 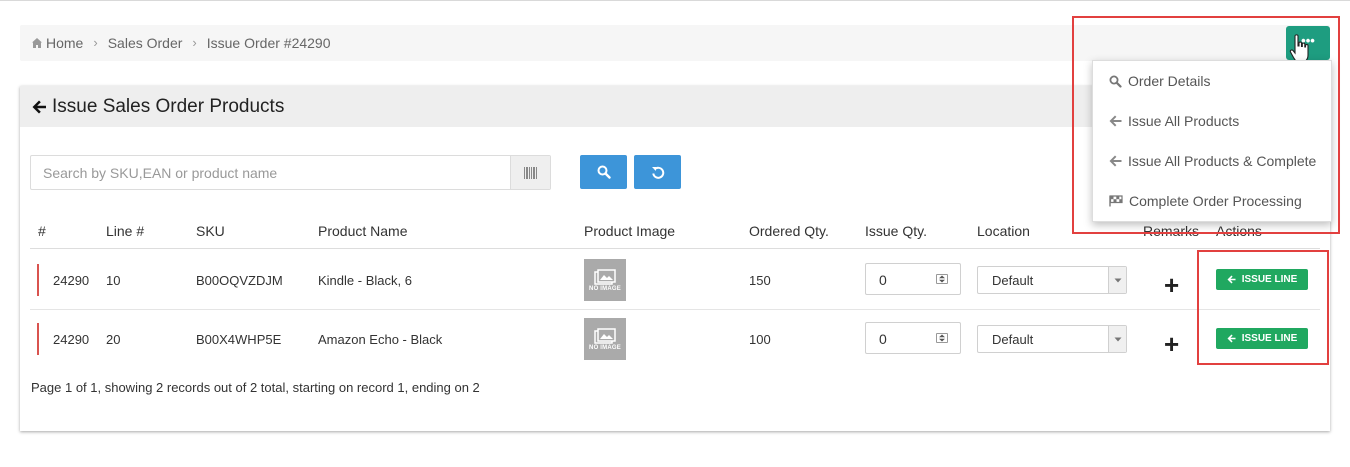 I want to click on barcode-button, so click(x=530, y=172).